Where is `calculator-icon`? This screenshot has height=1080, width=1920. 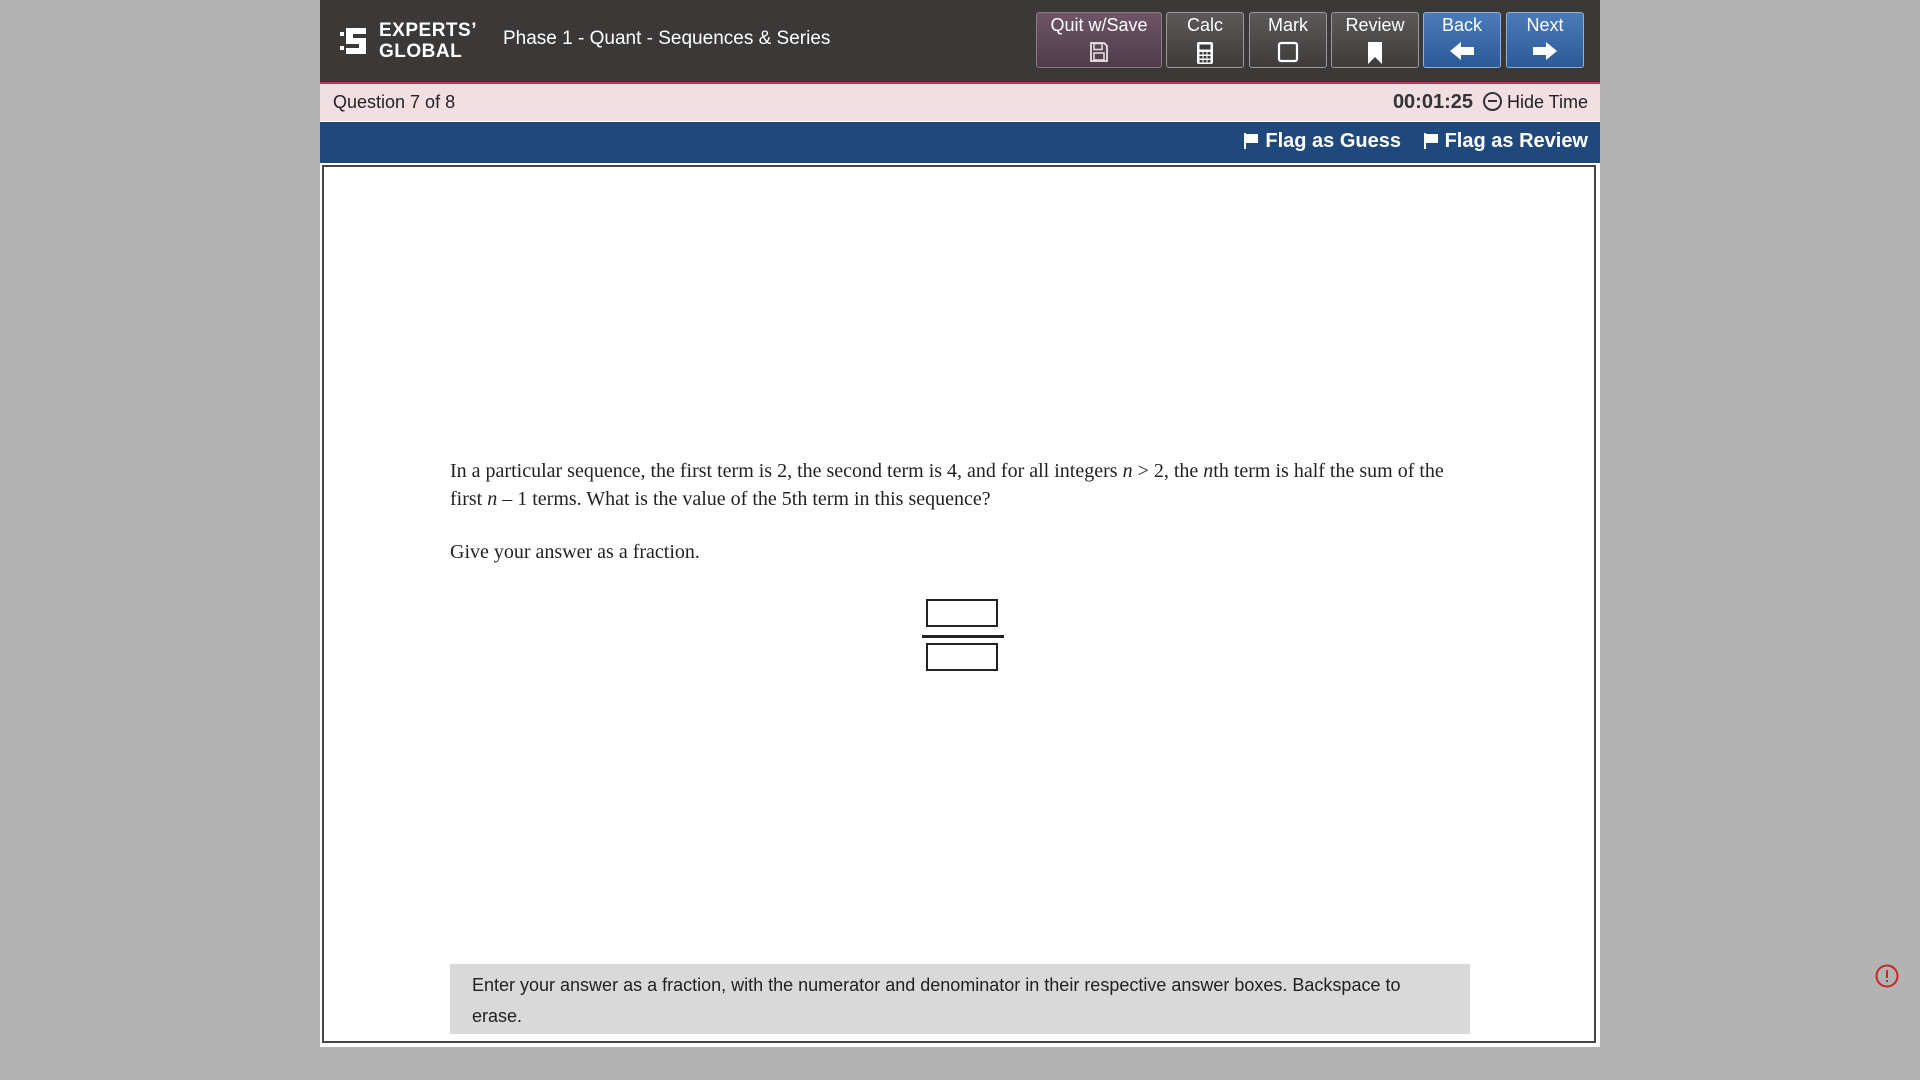 calculator-icon is located at coordinates (1205, 53).